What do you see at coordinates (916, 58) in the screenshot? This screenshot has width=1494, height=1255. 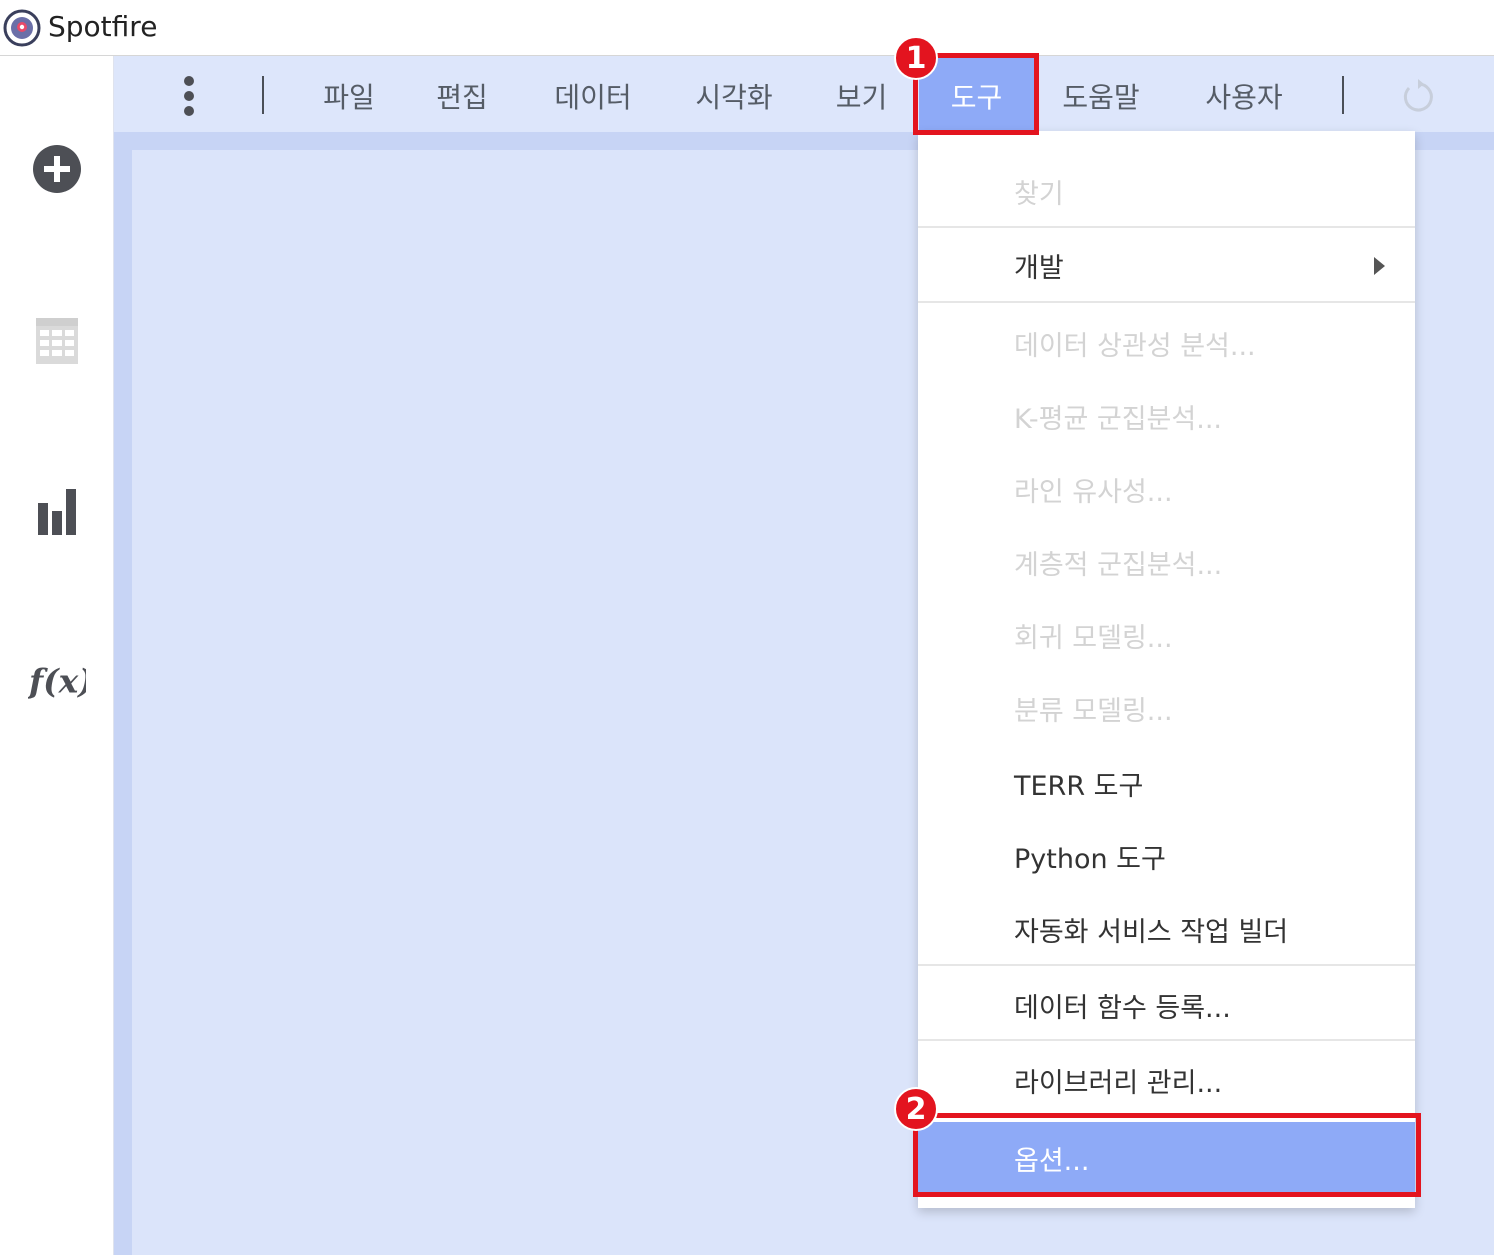 I see `step-1-badge: 1` at bounding box center [916, 58].